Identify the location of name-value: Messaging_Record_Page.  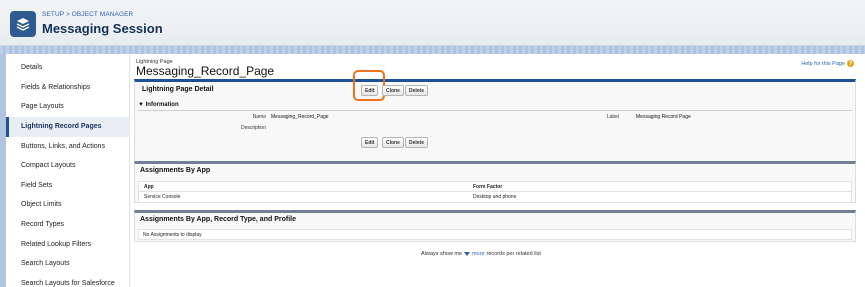
(300, 117).